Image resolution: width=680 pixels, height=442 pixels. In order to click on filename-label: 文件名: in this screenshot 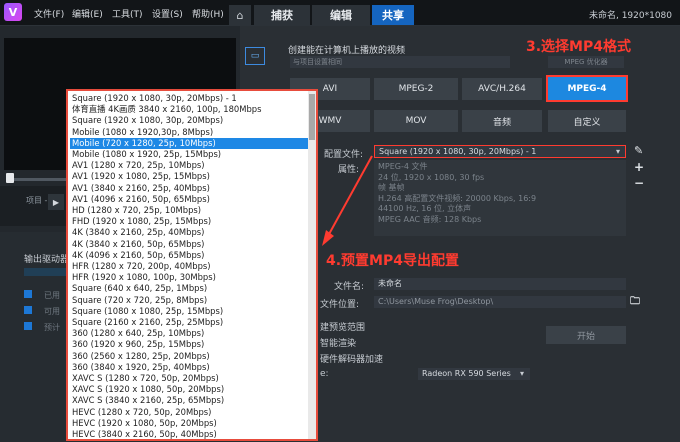, I will do `click(349, 287)`.